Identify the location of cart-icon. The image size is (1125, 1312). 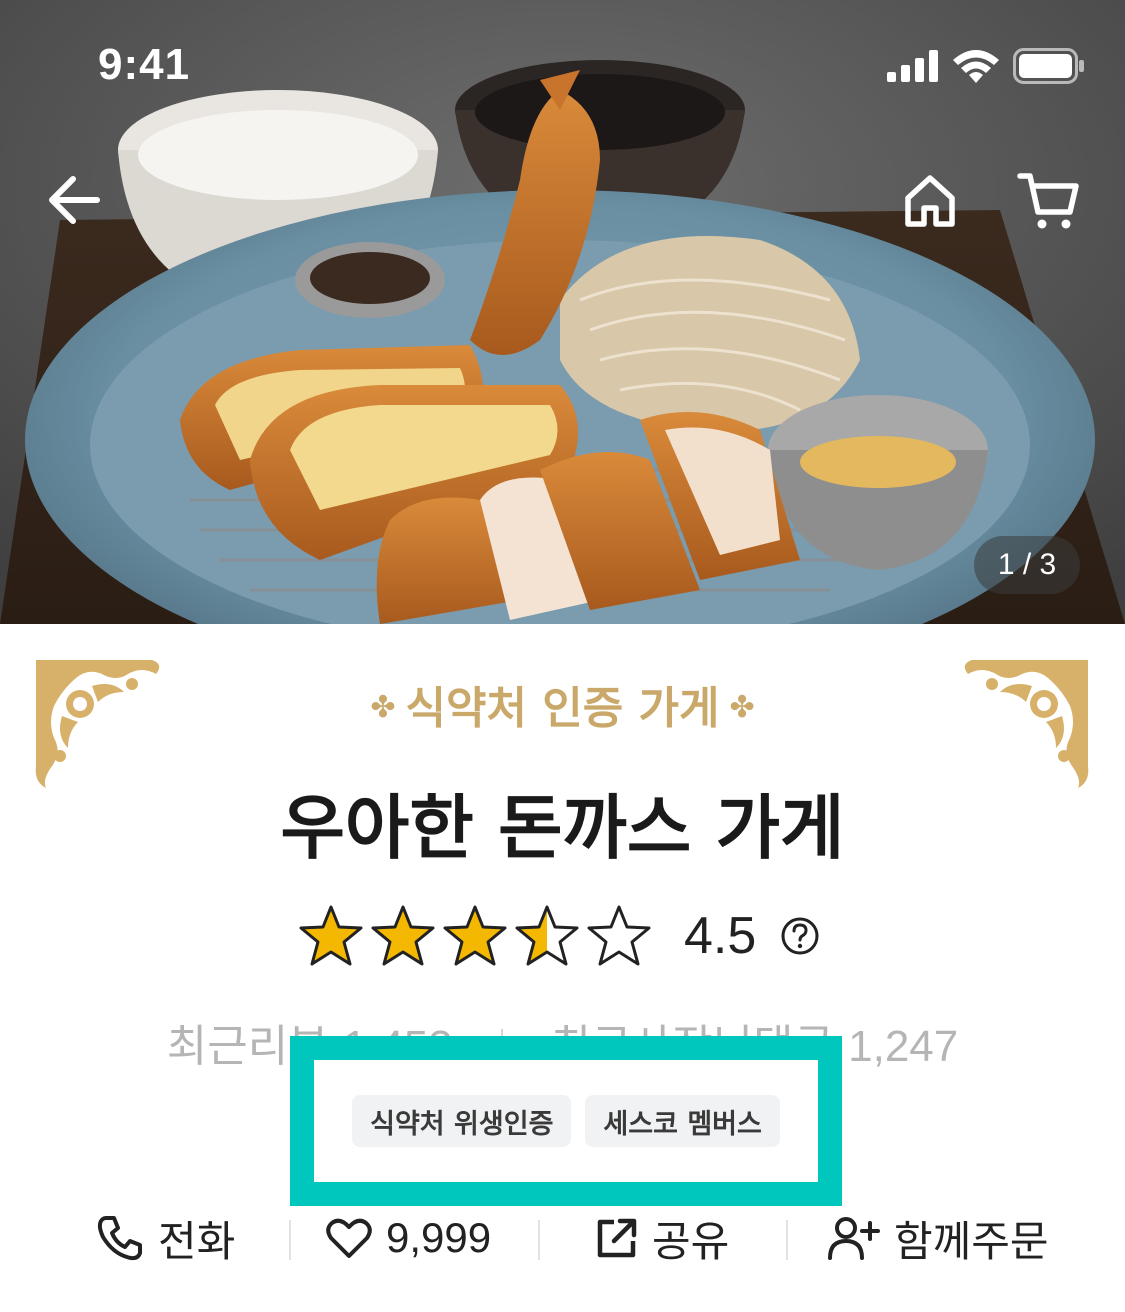
(1048, 201).